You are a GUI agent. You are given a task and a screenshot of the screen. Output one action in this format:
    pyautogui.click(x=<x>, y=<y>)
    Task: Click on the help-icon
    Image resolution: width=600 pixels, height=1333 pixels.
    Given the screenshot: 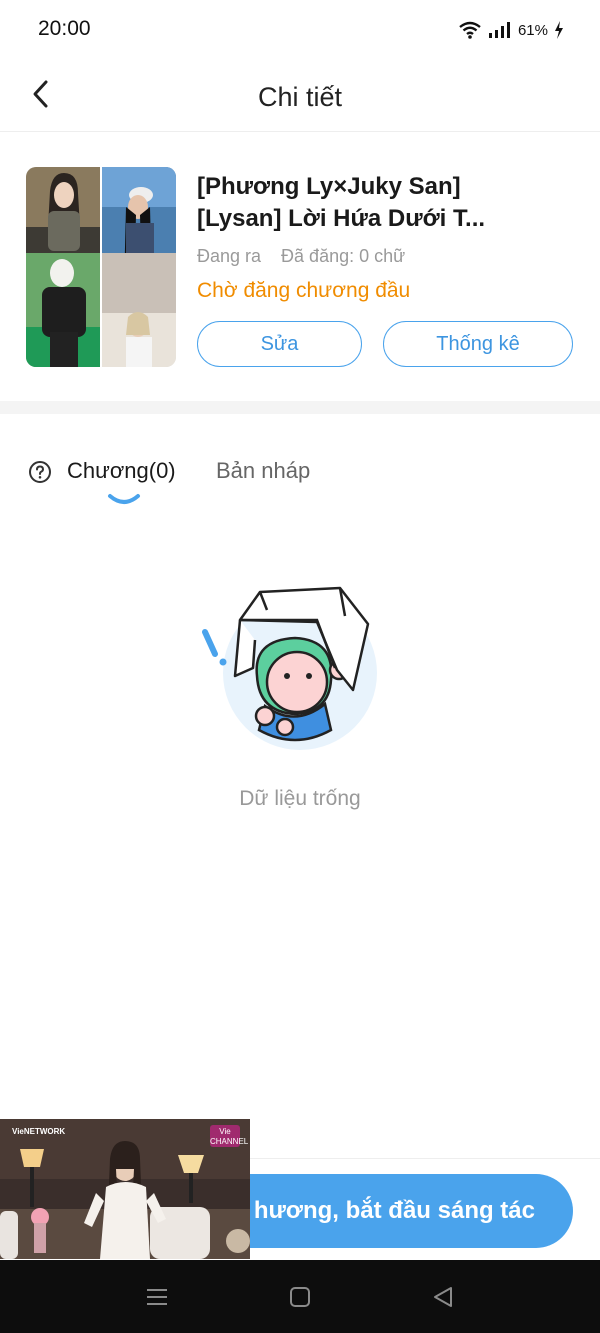 What is the action you would take?
    pyautogui.click(x=40, y=472)
    